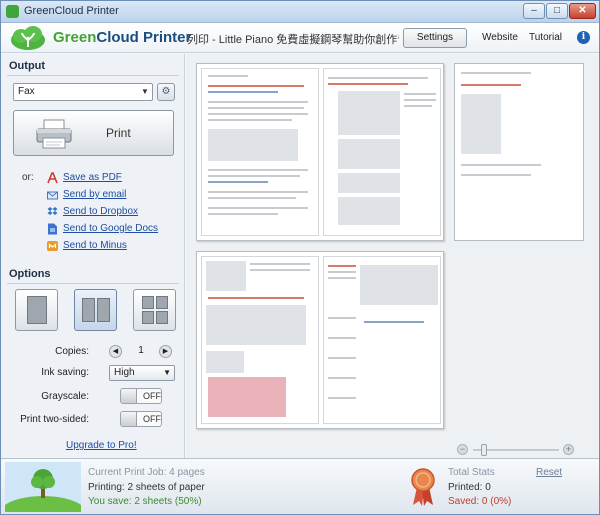 This screenshot has width=600, height=515. What do you see at coordinates (583, 37) in the screenshot?
I see `info-icon: i` at bounding box center [583, 37].